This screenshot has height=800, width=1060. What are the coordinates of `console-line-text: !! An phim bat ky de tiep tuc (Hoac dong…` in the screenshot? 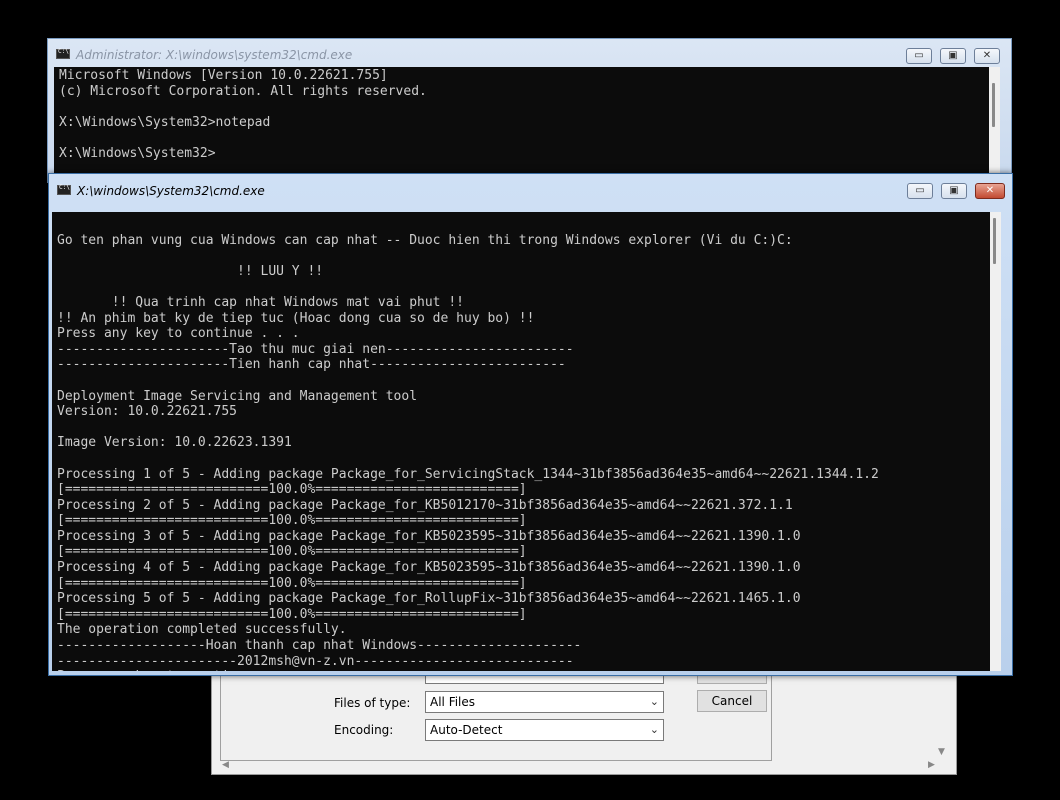 It's located at (296, 318).